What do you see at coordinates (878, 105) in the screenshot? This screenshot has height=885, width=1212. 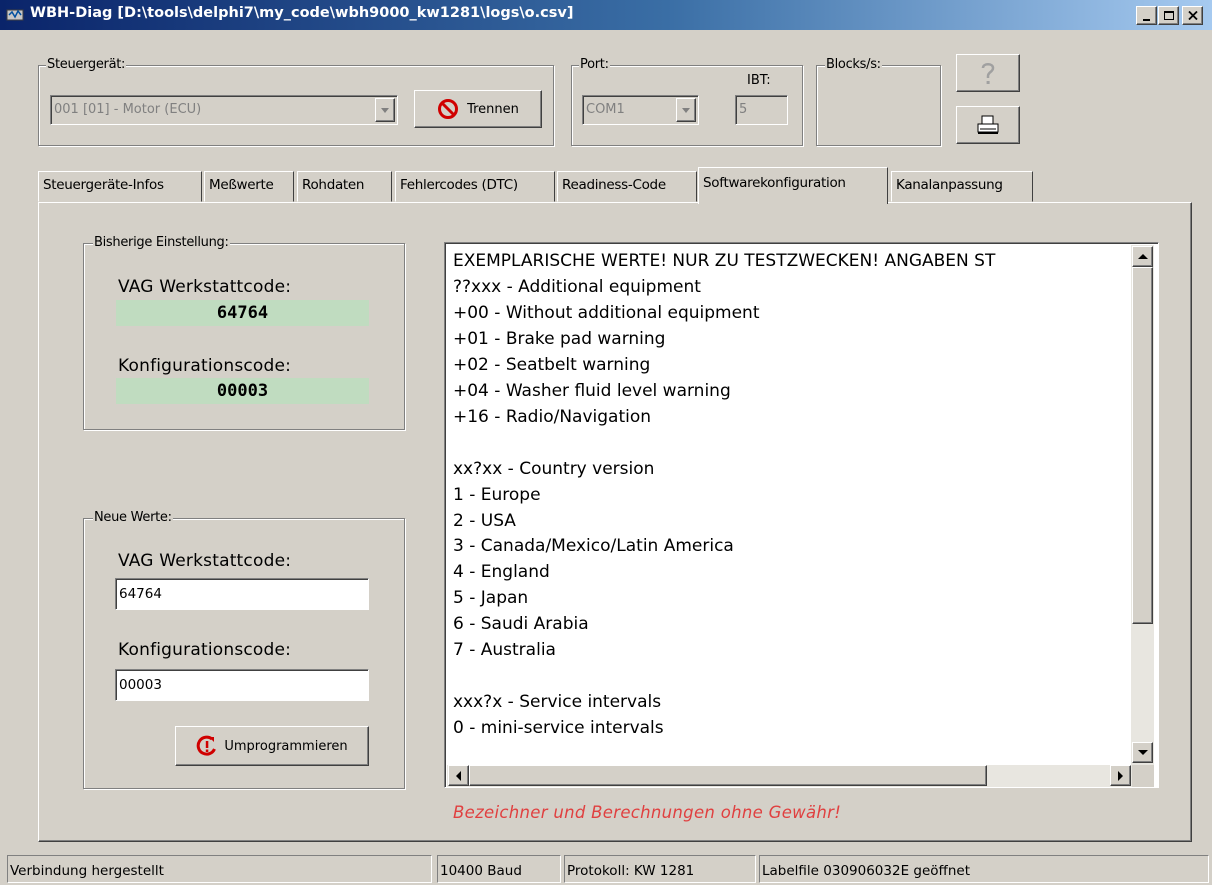 I see `blocks-group` at bounding box center [878, 105].